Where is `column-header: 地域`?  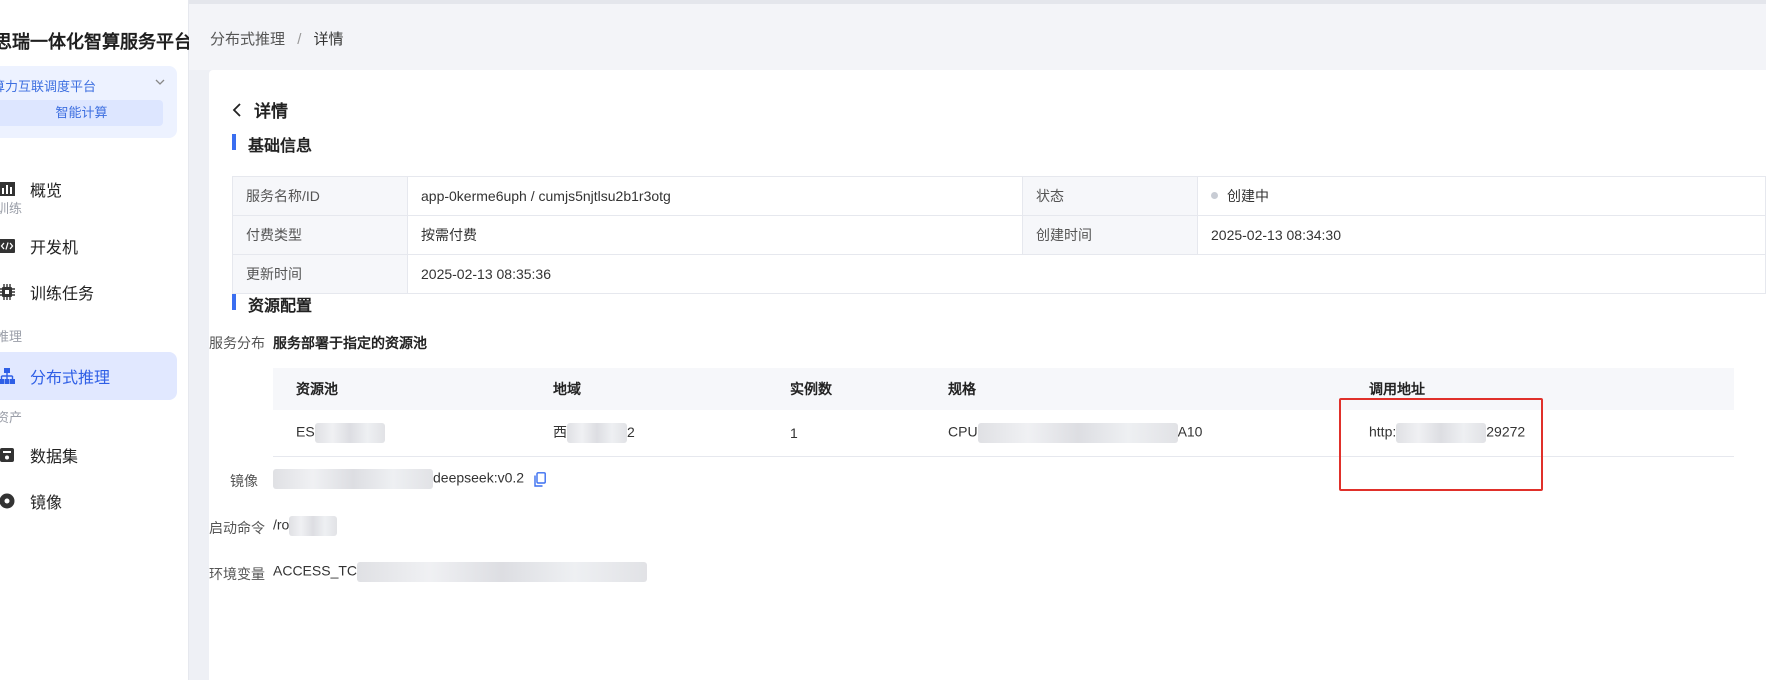
column-header: 地域 is located at coordinates (648, 389).